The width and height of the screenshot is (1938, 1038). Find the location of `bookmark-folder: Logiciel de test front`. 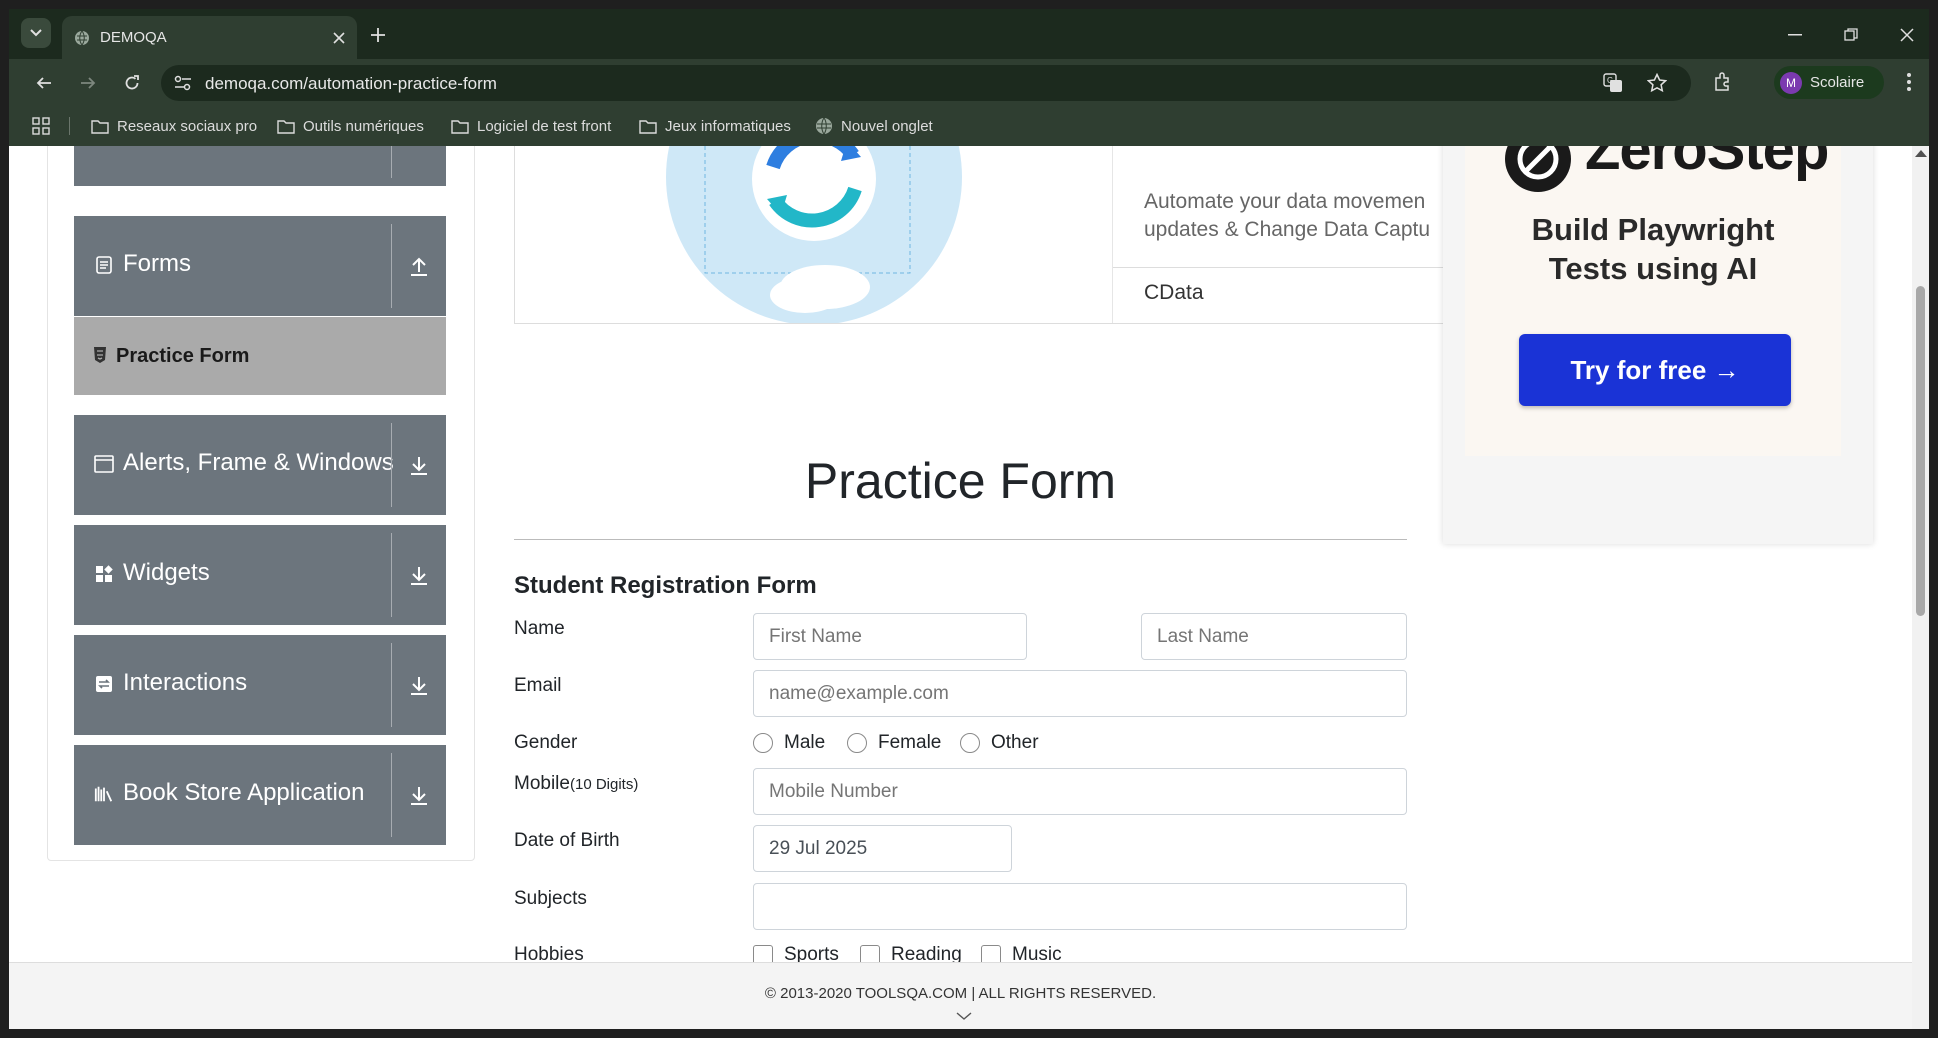

bookmark-folder: Logiciel de test front is located at coordinates (531, 126).